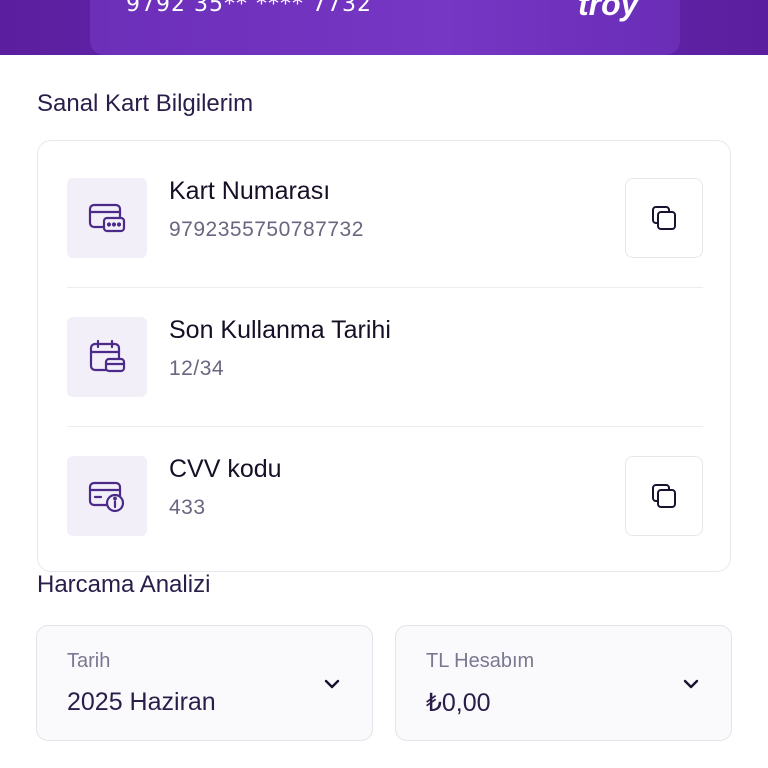 The height and width of the screenshot is (768, 768). What do you see at coordinates (384, 27) in the screenshot?
I see `virtual-card-banner: 9792 35** **** 7732 troy` at bounding box center [384, 27].